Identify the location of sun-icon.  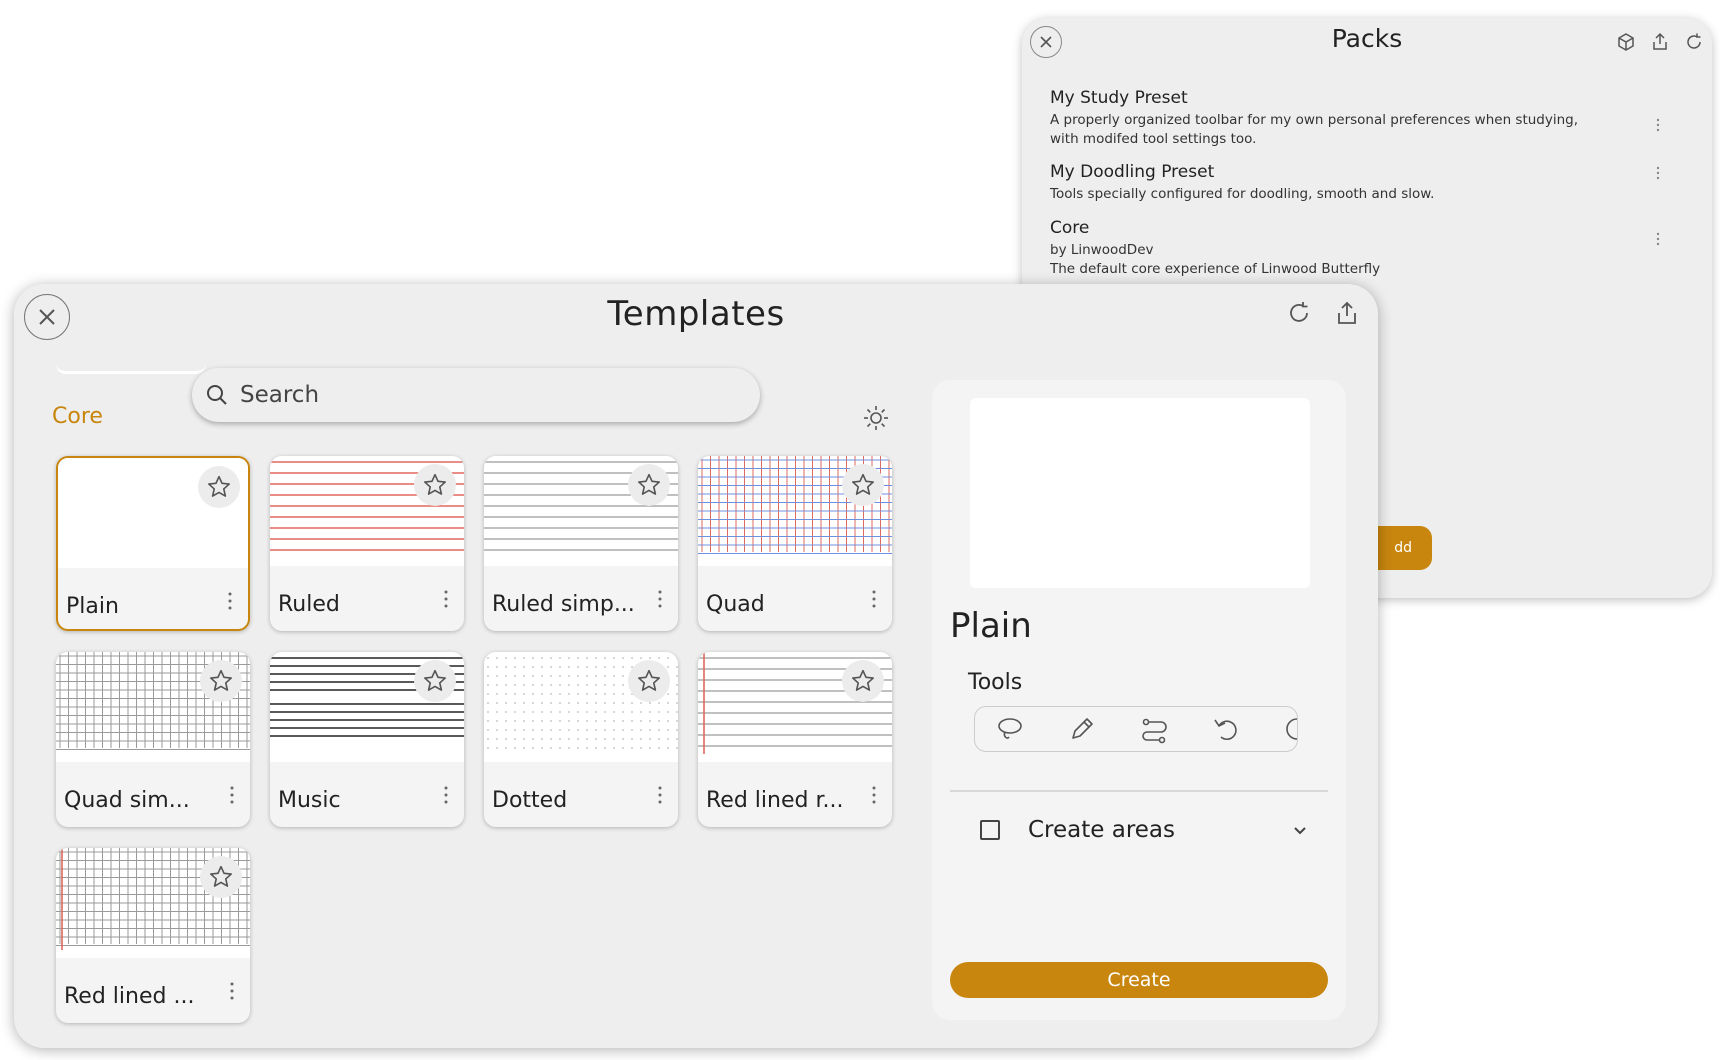
(876, 418).